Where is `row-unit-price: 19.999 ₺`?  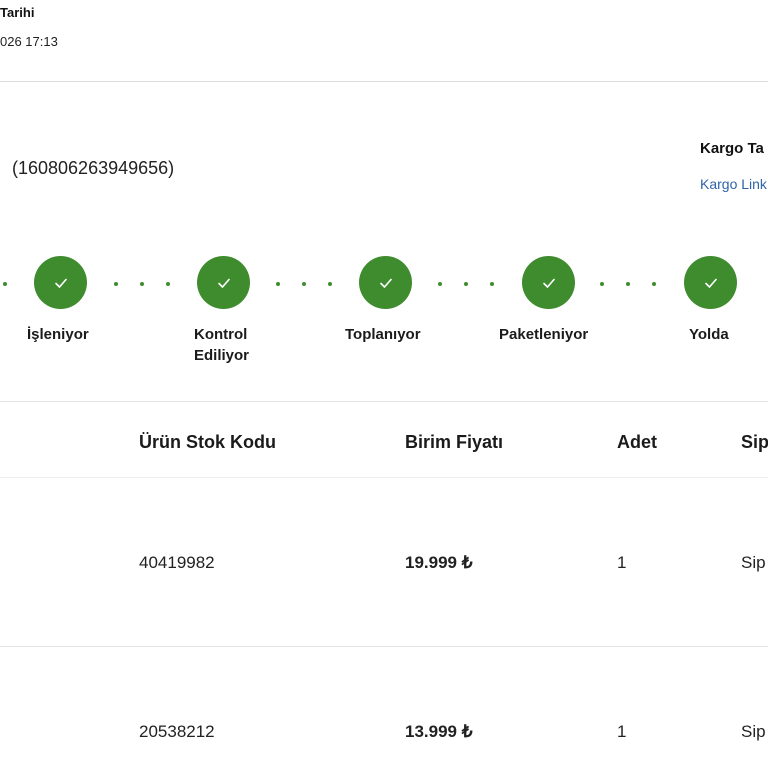 row-unit-price: 19.999 ₺ is located at coordinates (439, 562).